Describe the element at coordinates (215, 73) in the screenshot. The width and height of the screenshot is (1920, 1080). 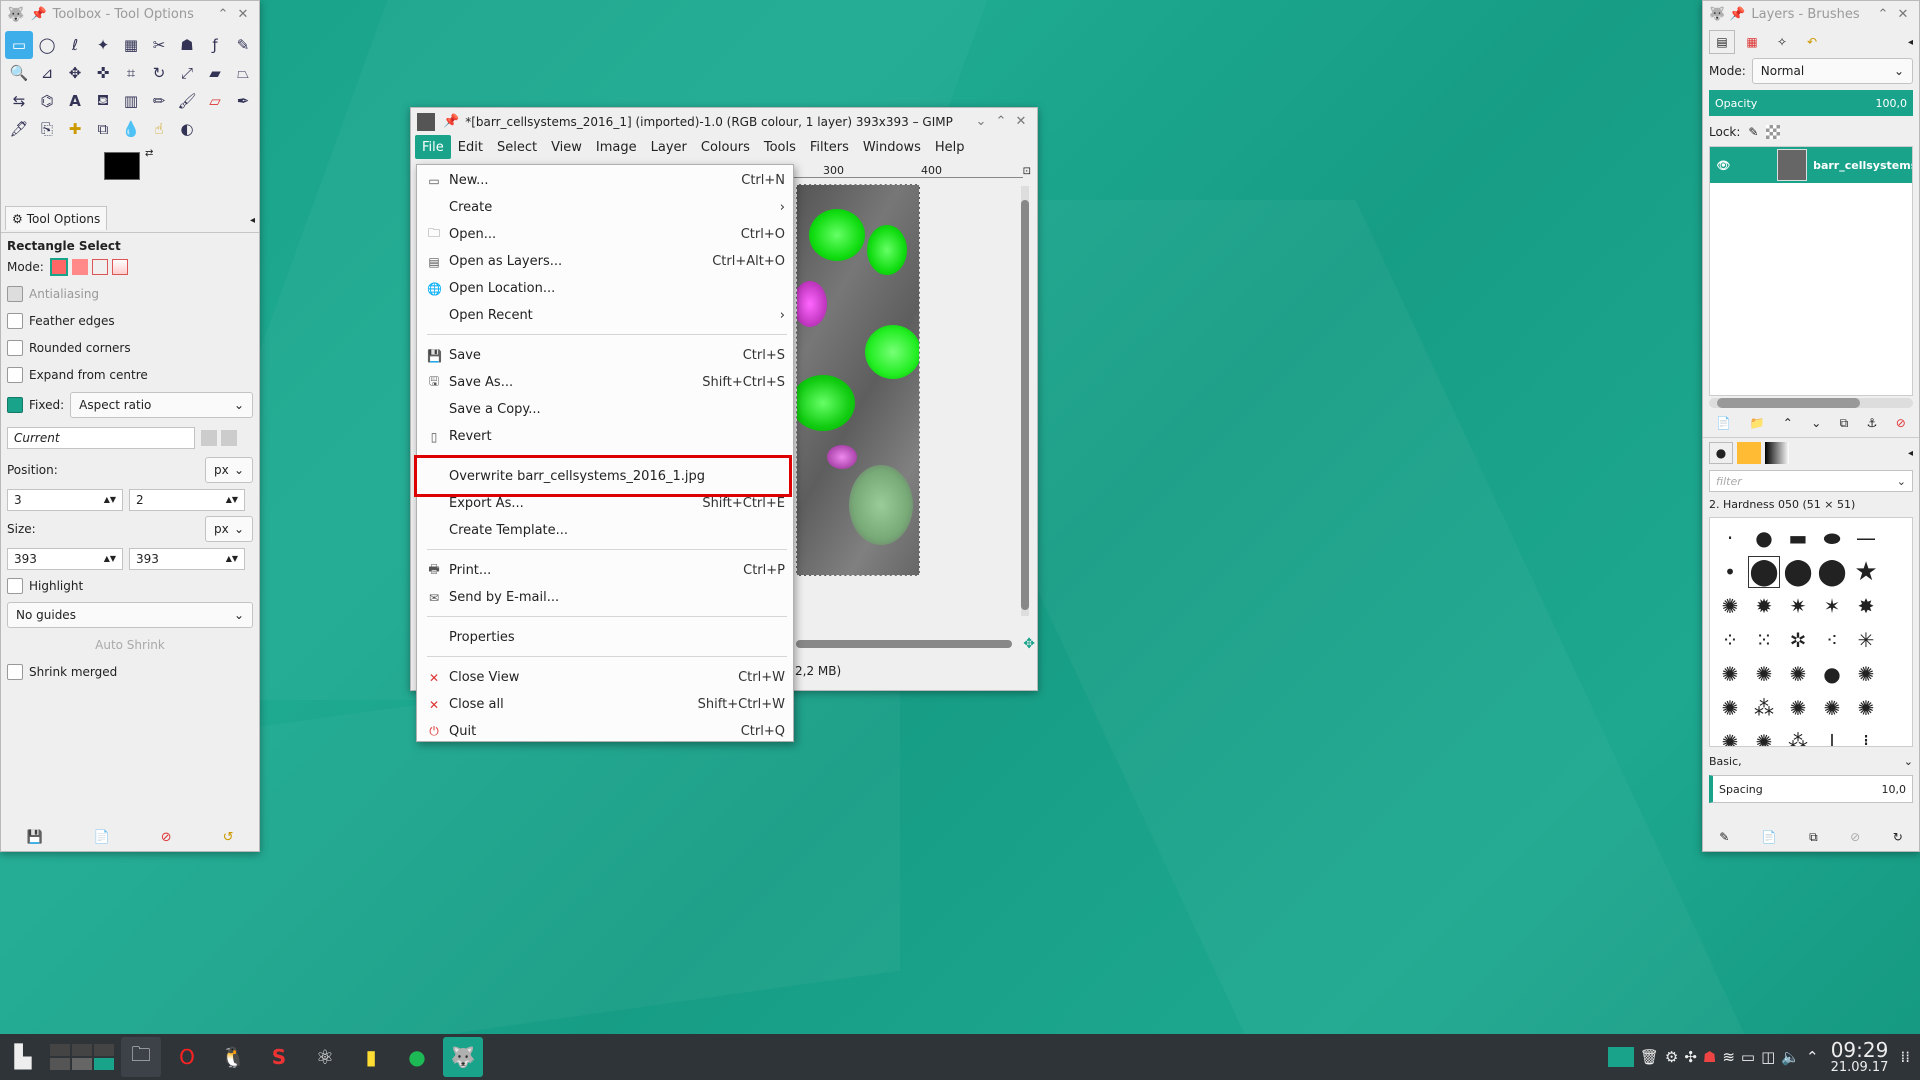
I see `shear-tool-icon: ▰` at that location.